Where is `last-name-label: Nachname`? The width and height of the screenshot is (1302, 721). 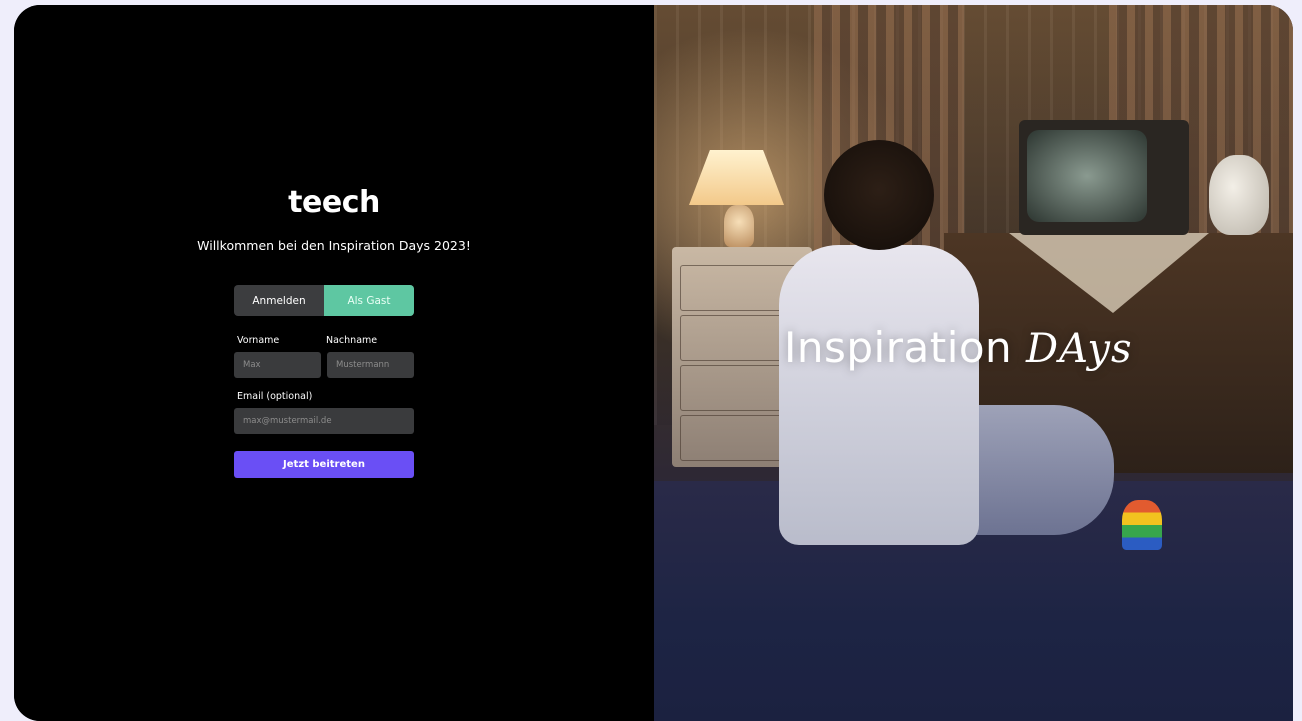
last-name-label: Nachname is located at coordinates (352, 340).